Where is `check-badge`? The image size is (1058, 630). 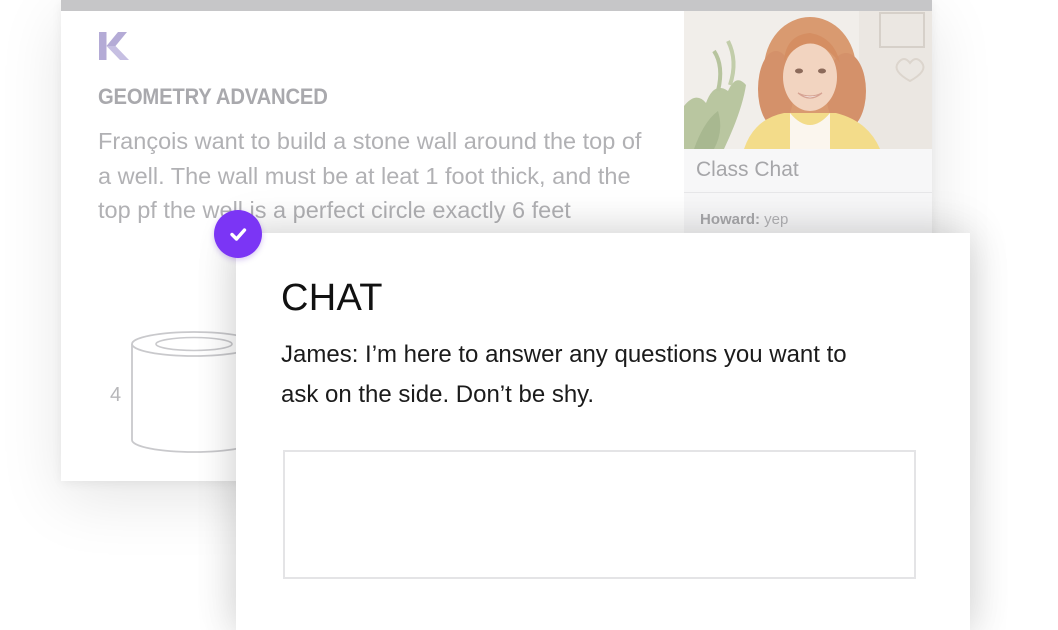
check-badge is located at coordinates (238, 234).